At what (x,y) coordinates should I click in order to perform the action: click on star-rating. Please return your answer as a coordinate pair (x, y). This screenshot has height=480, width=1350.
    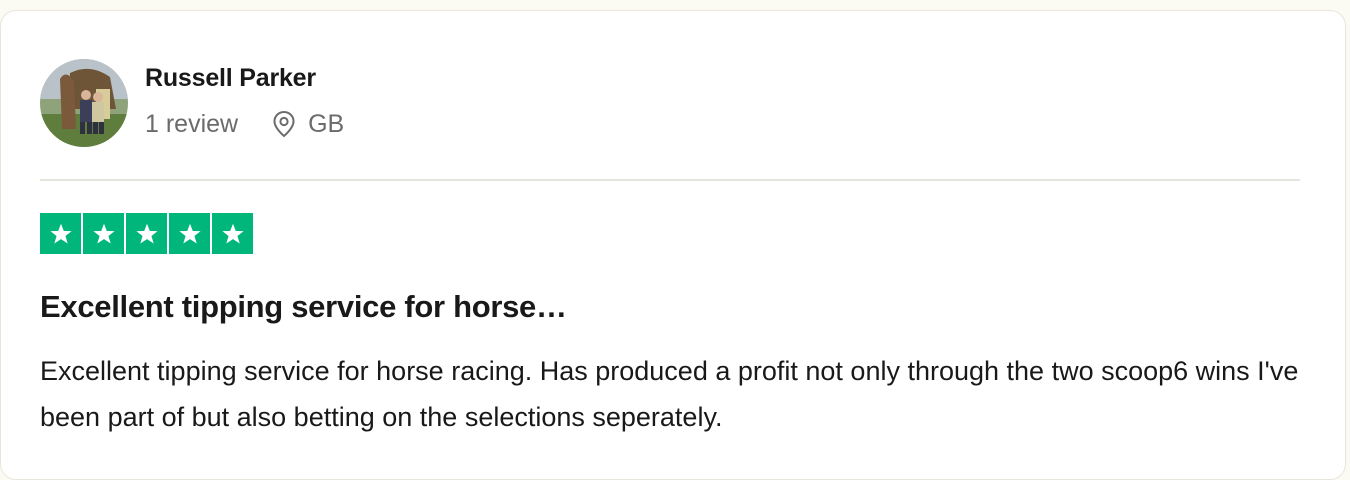
    Looking at the image, I should click on (146, 233).